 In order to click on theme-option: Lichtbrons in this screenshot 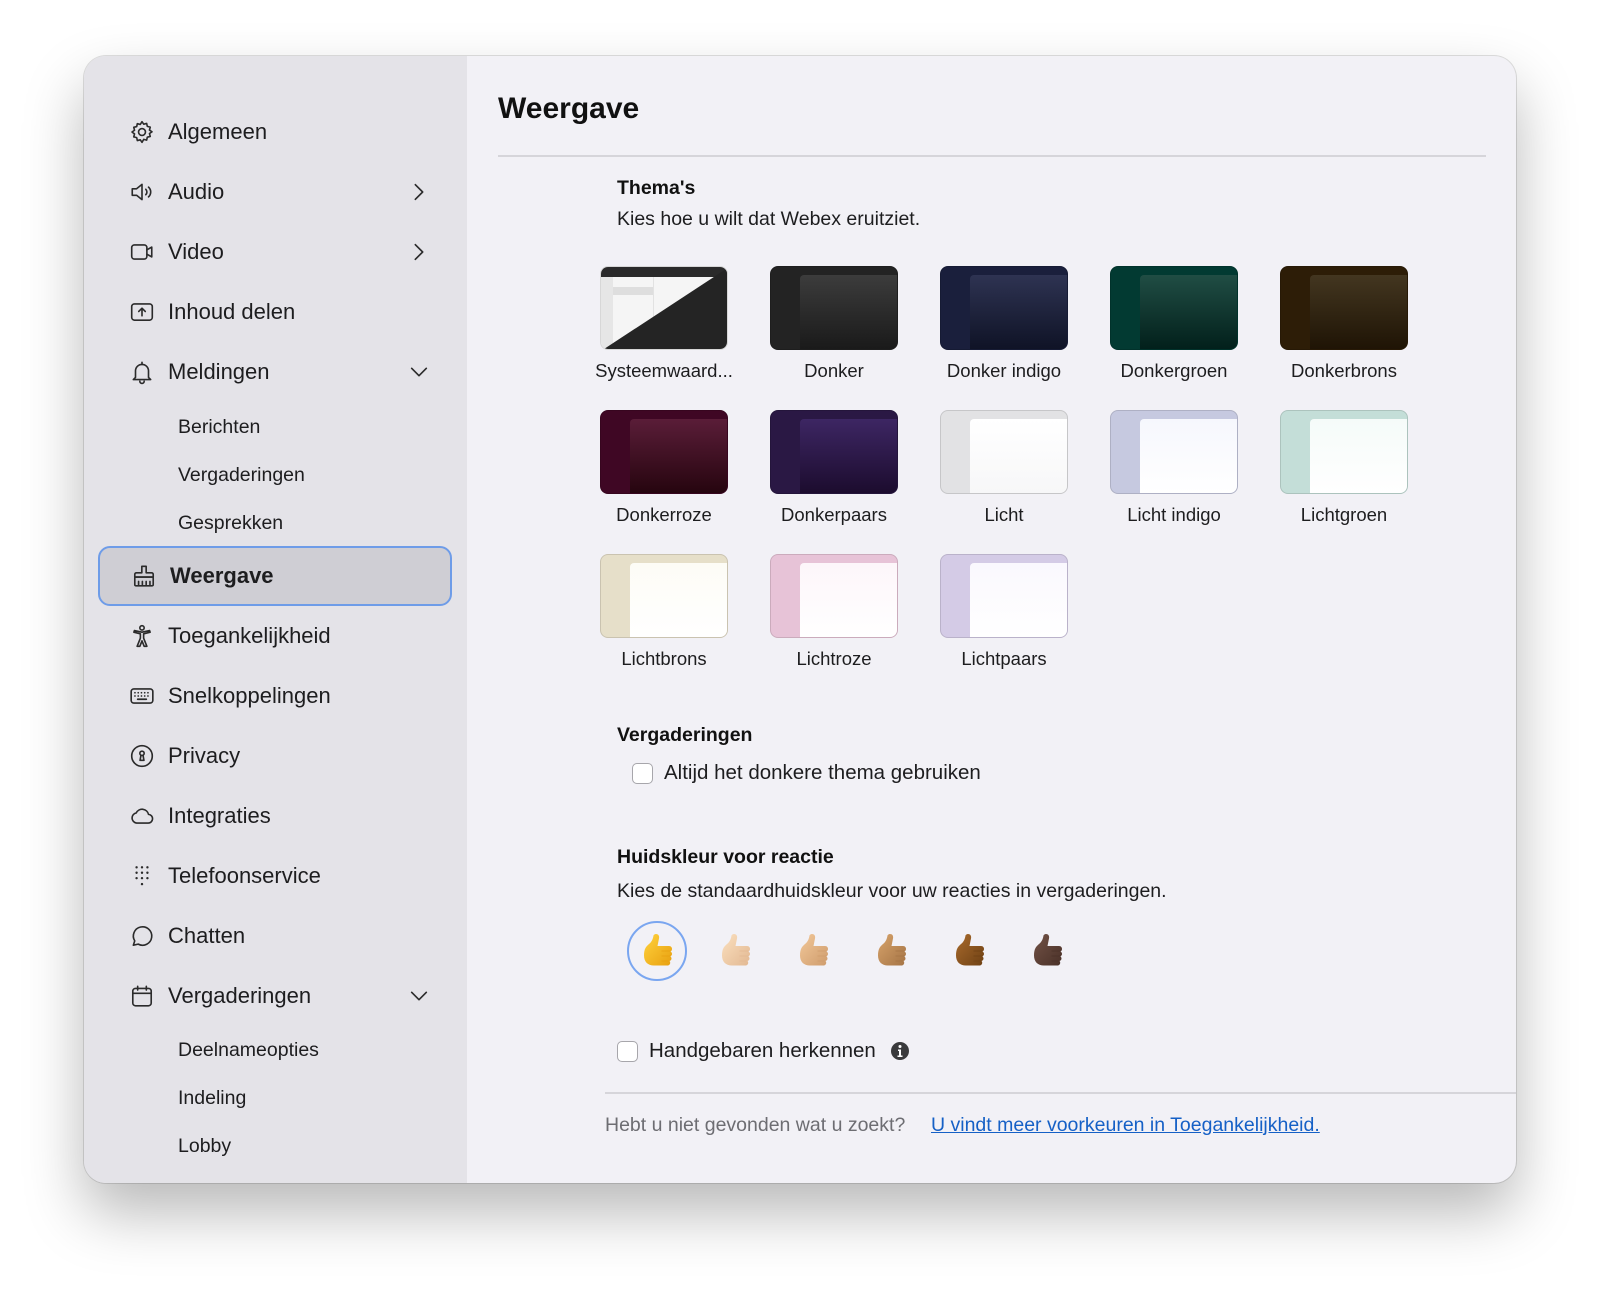, I will do `click(664, 612)`.